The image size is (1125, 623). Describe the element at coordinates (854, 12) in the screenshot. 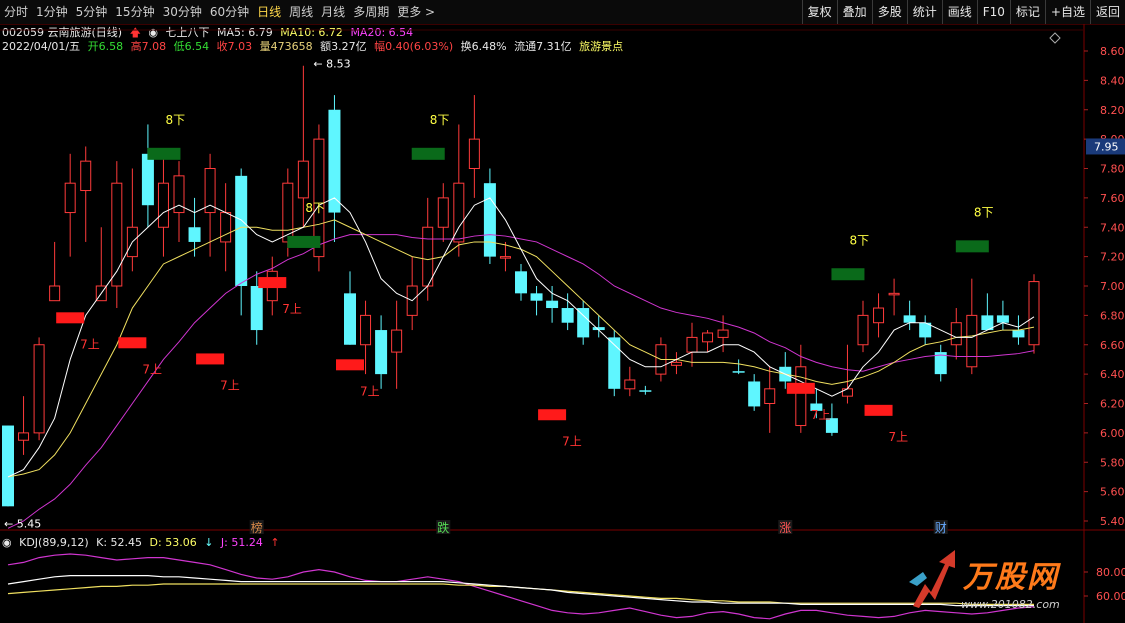

I see `toolbar-button-1: 叠加` at that location.